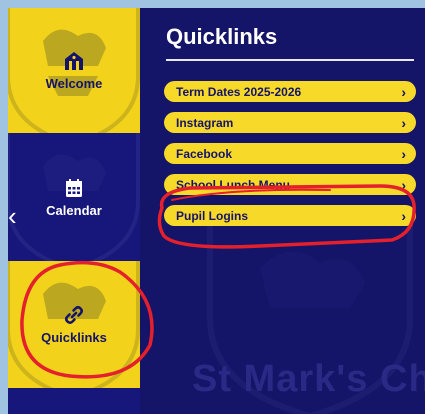  Describe the element at coordinates (74, 210) in the screenshot. I see `tile-calendar-label: Calendar` at that location.